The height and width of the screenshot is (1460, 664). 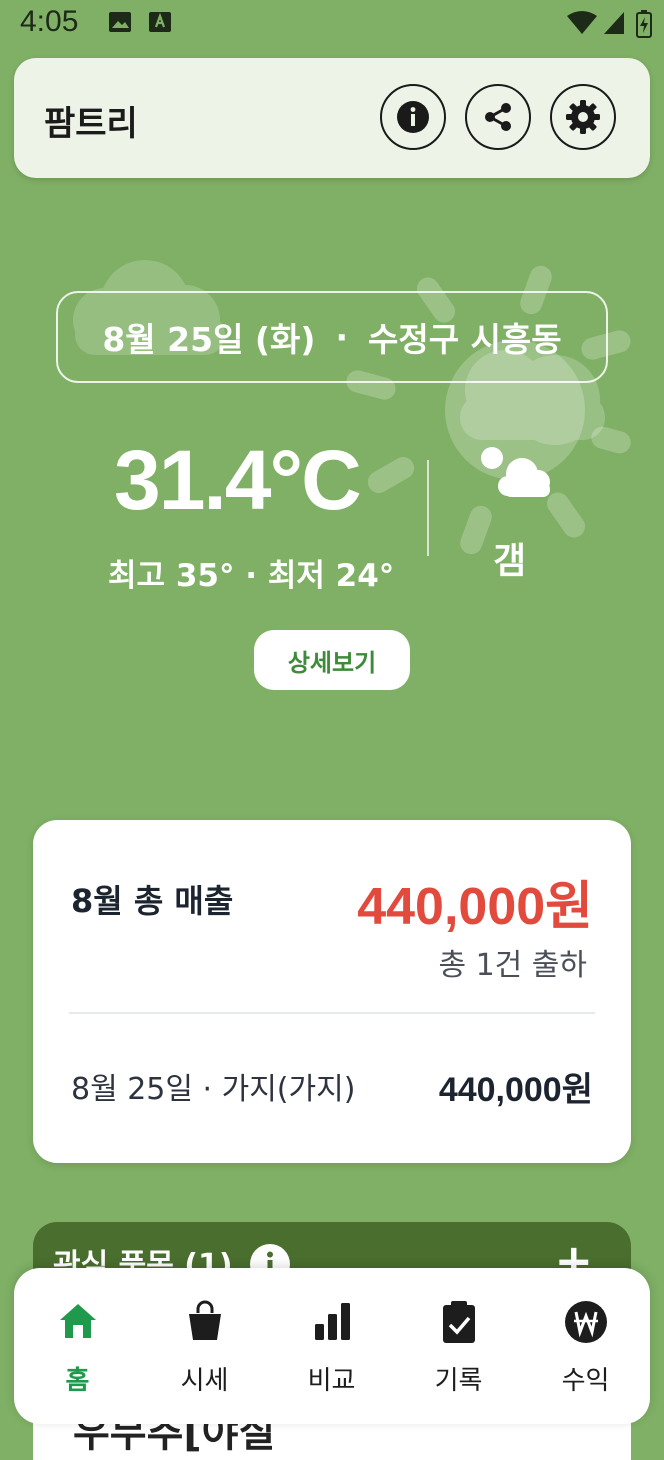 I want to click on bar-chart-icon, so click(x=332, y=1321).